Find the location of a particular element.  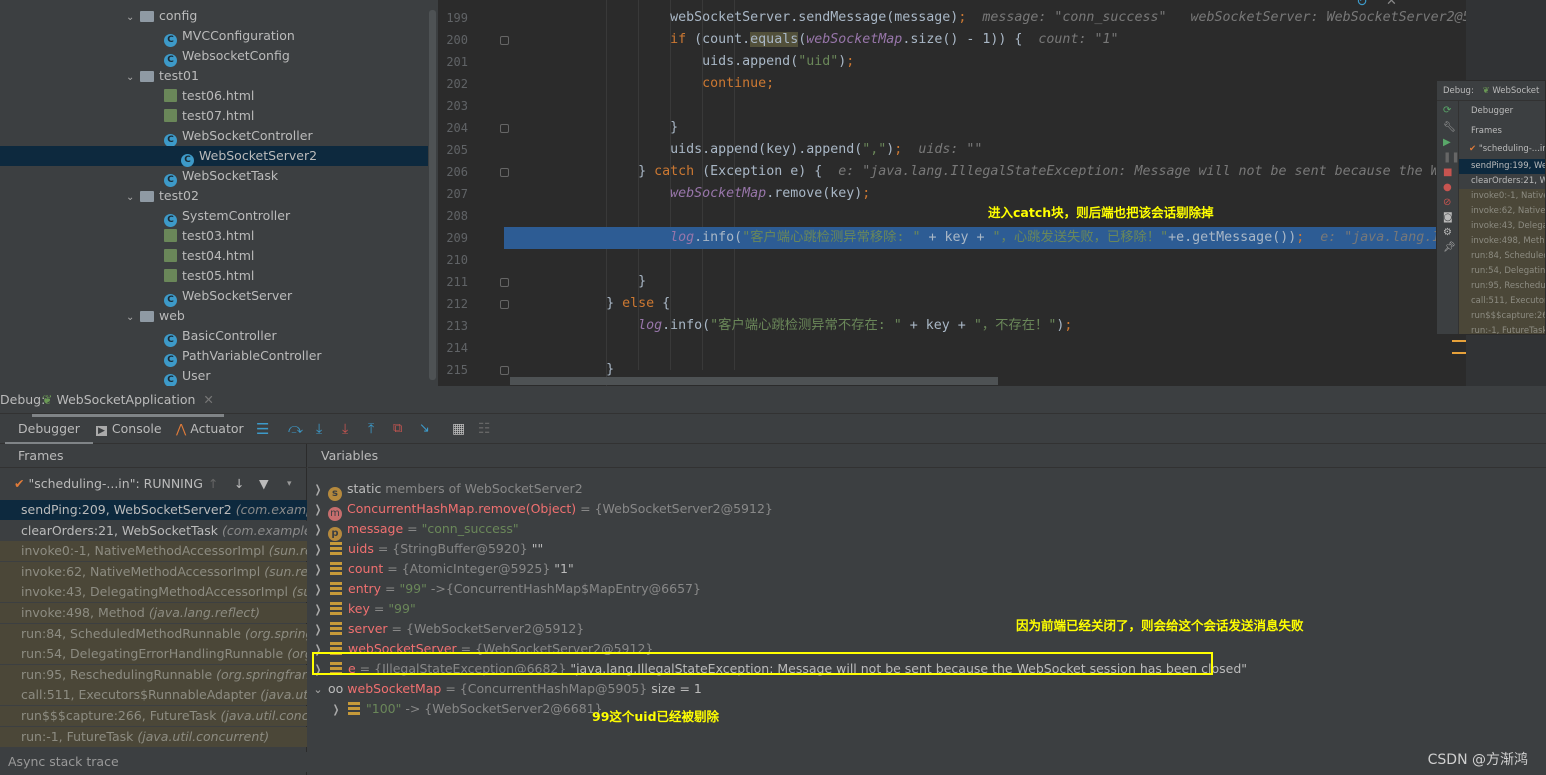

tree-item: C SystemController is located at coordinates (218, 216).